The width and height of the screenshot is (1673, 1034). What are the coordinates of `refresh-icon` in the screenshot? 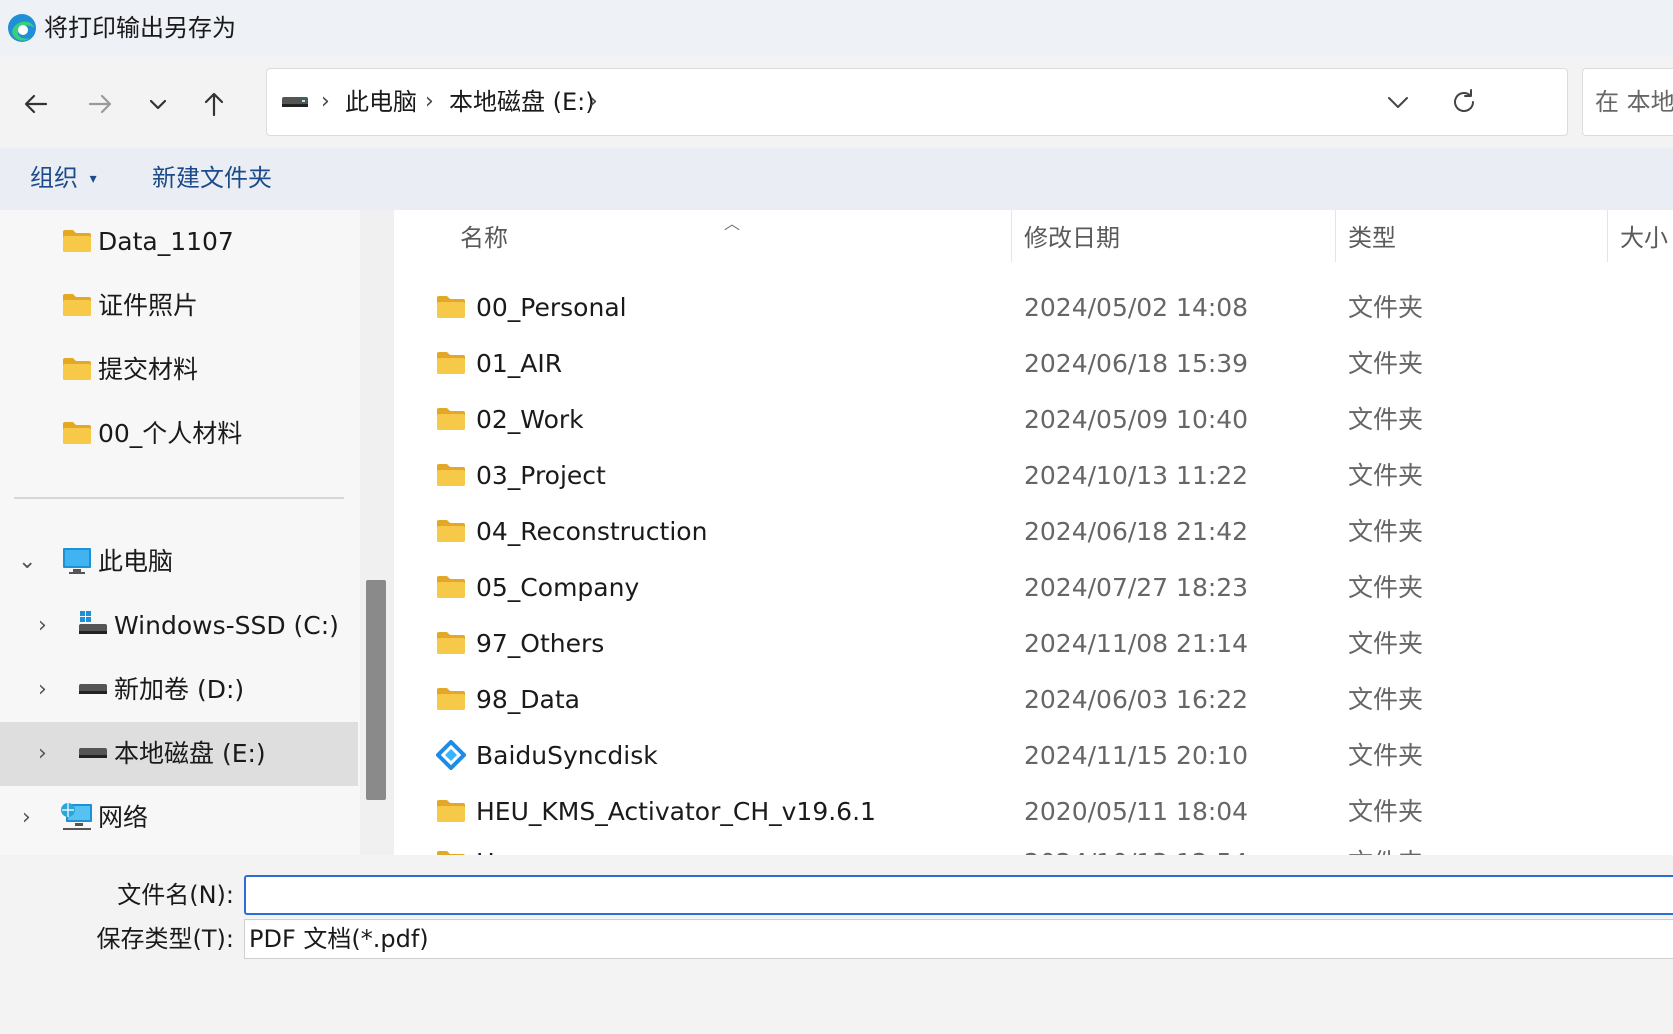 It's located at (1464, 100).